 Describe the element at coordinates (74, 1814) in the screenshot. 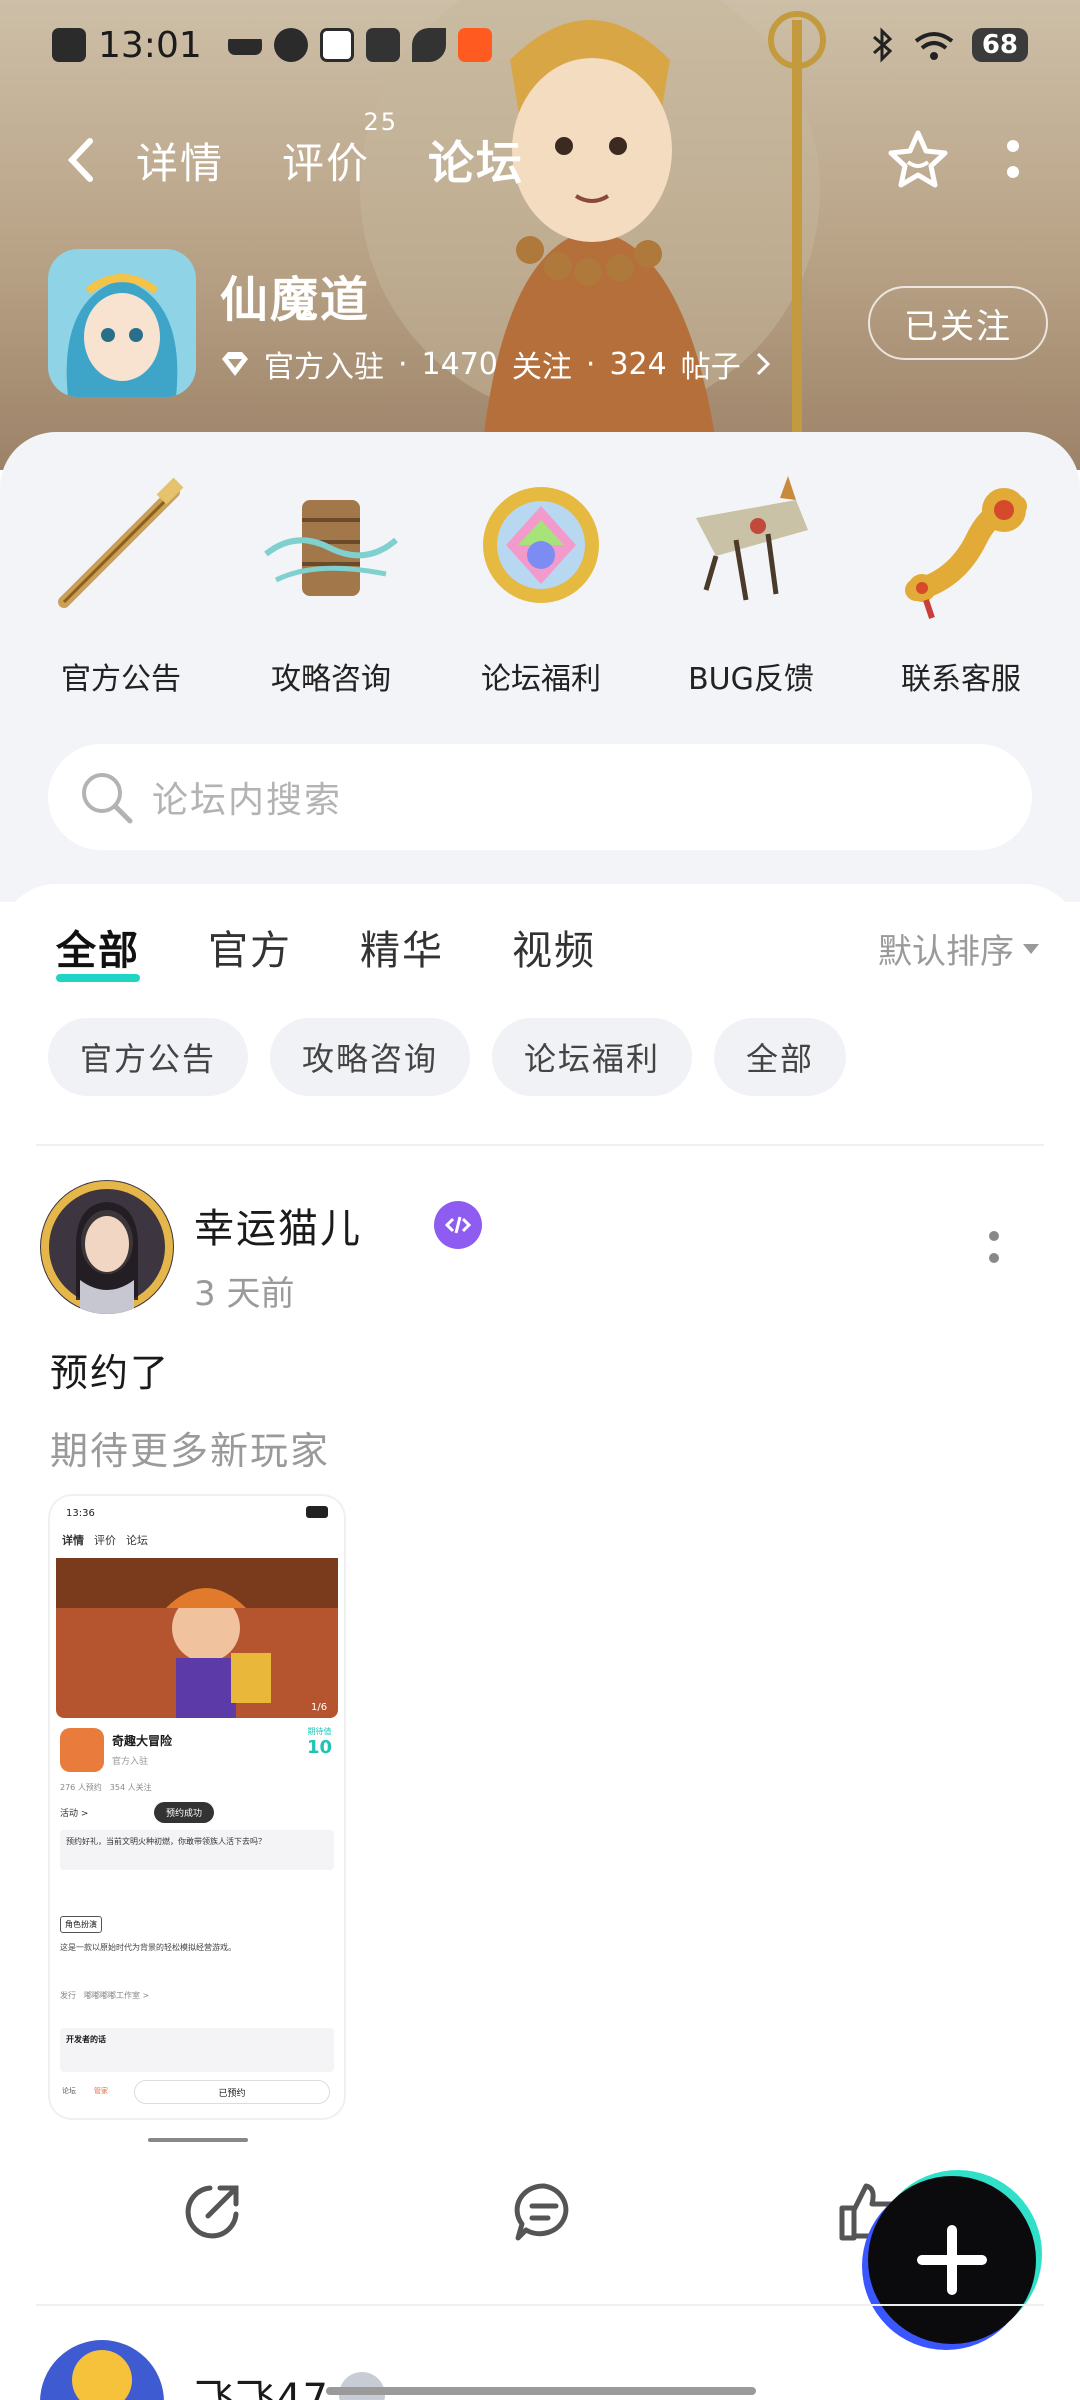

I see `shot-activity: 活动 >` at that location.